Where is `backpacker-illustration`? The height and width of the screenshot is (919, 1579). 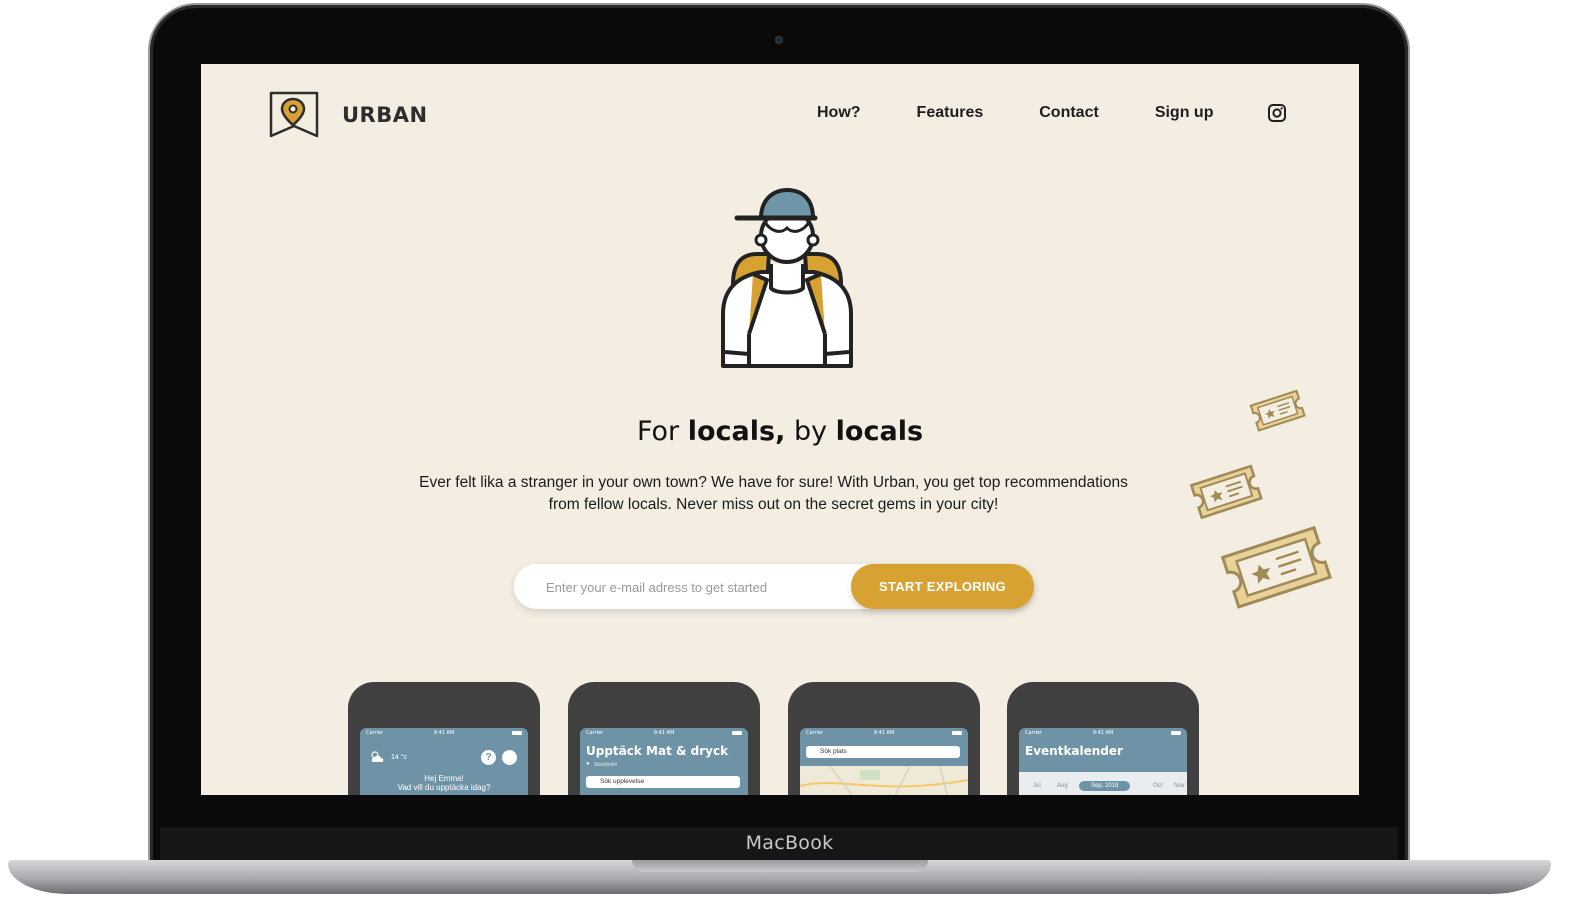 backpacker-illustration is located at coordinates (787, 281).